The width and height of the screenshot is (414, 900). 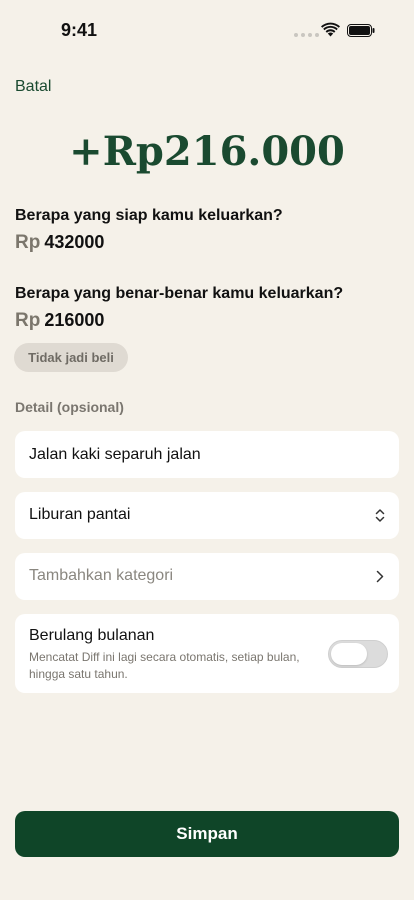 What do you see at coordinates (207, 576) in the screenshot?
I see `add-category-row: Tambahkan kategori` at bounding box center [207, 576].